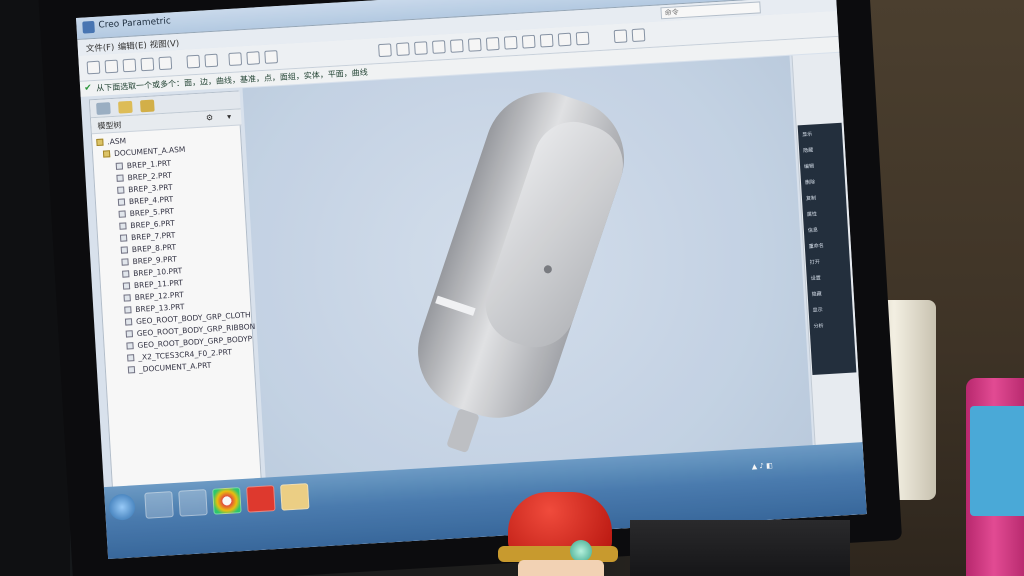  What do you see at coordinates (153, 236) in the screenshot?
I see `tree-item-label: BREP_7.PRT` at bounding box center [153, 236].